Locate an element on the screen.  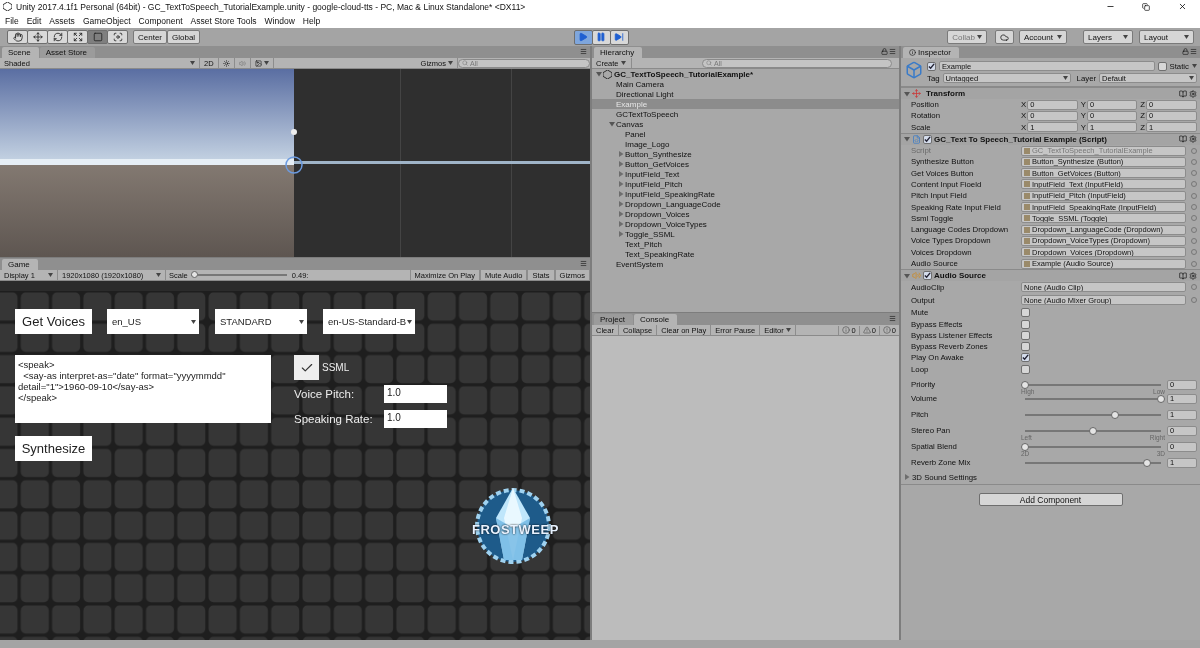
tree-item: Canvas is located at coordinates (745, 124).